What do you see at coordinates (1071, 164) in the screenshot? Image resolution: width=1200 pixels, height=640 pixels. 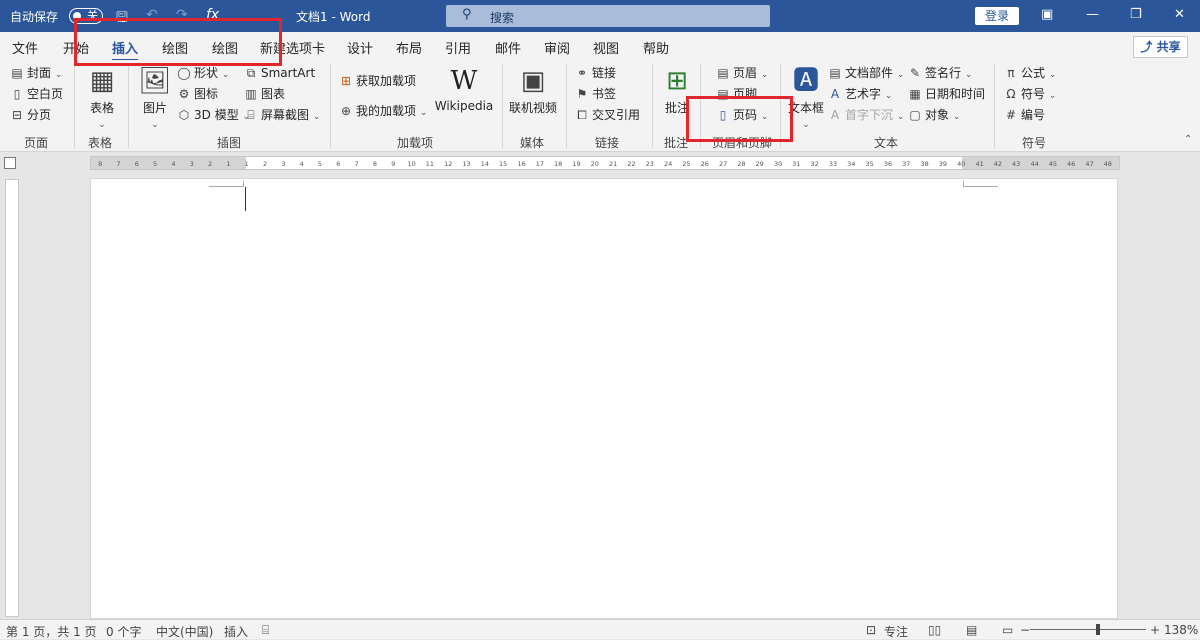 I see `ruler-number: 46` at bounding box center [1071, 164].